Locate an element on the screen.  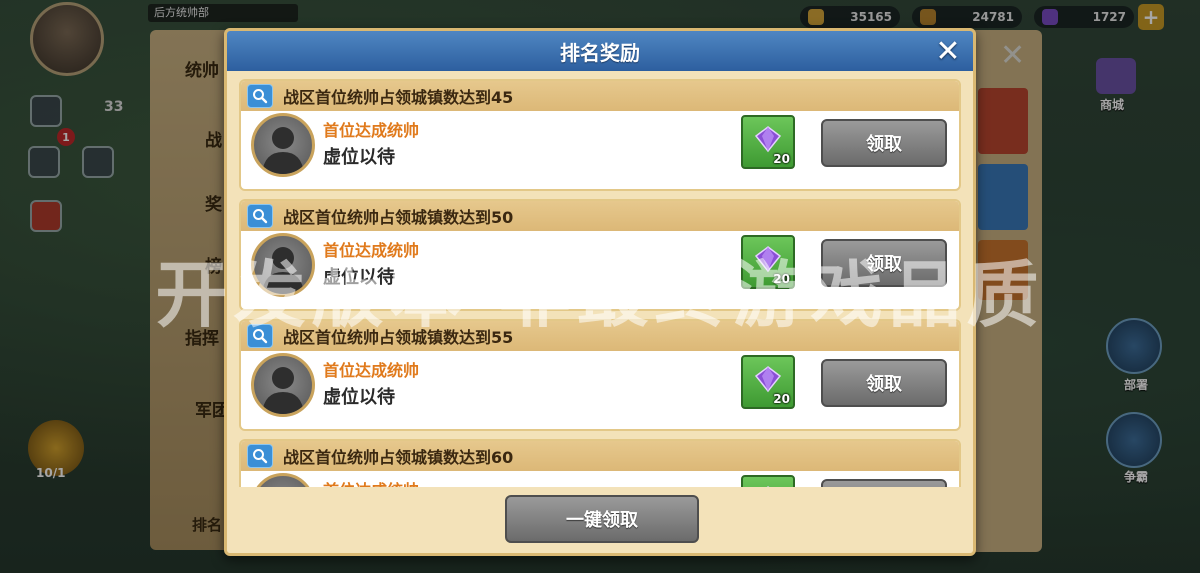
reward-card: 战区首位统帅占领城镇数达到50 首位达成统帅 虚位以待 20 领取 is located at coordinates (600, 255).